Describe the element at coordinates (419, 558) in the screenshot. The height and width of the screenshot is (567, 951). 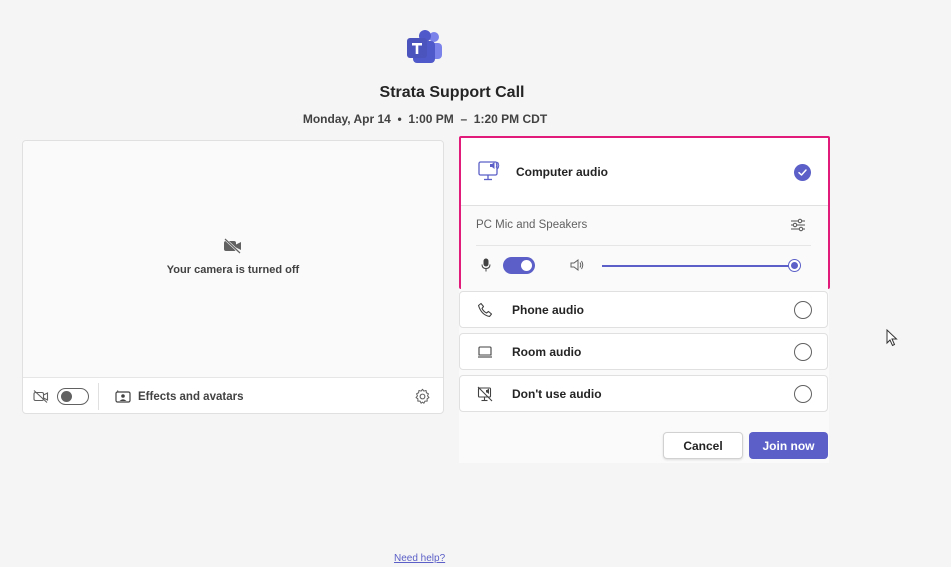
I see `need-help-link: Need help?` at that location.